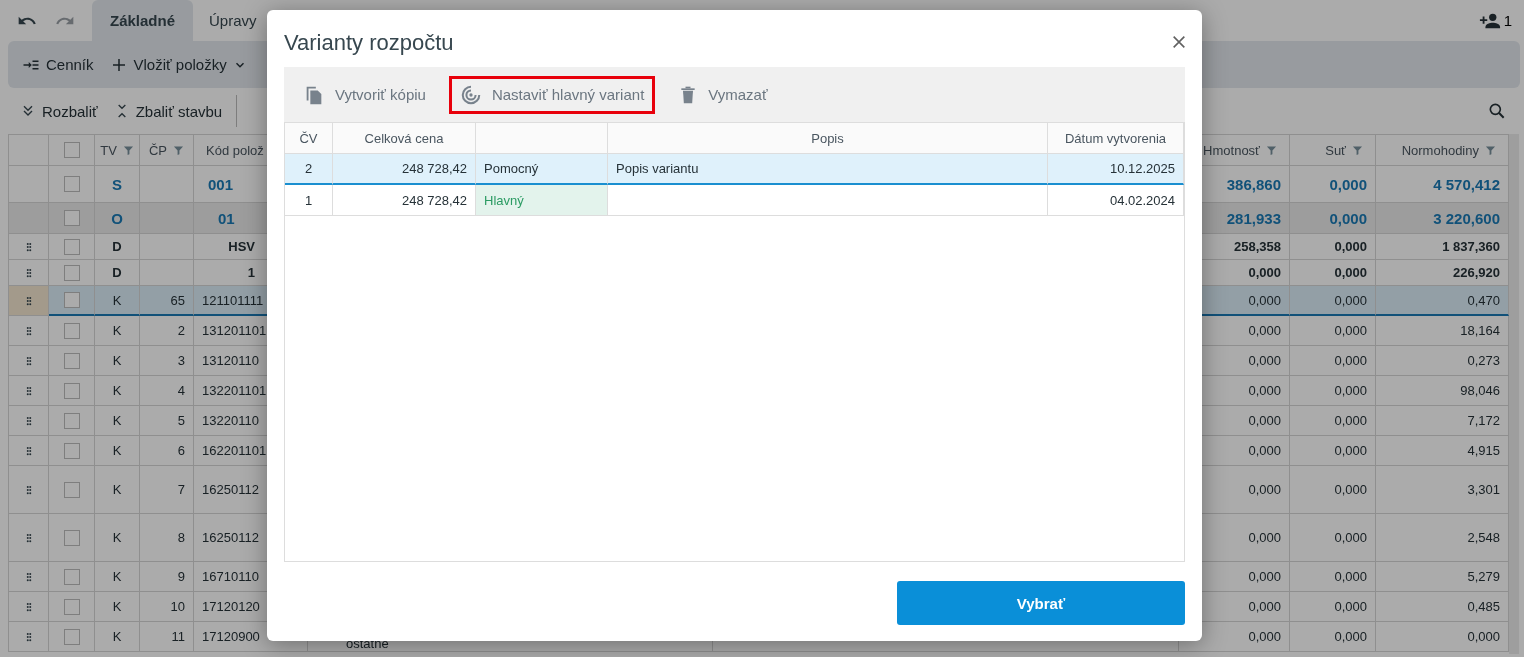  Describe the element at coordinates (367, 643) in the screenshot. I see `table-cell-text: ostatné` at that location.